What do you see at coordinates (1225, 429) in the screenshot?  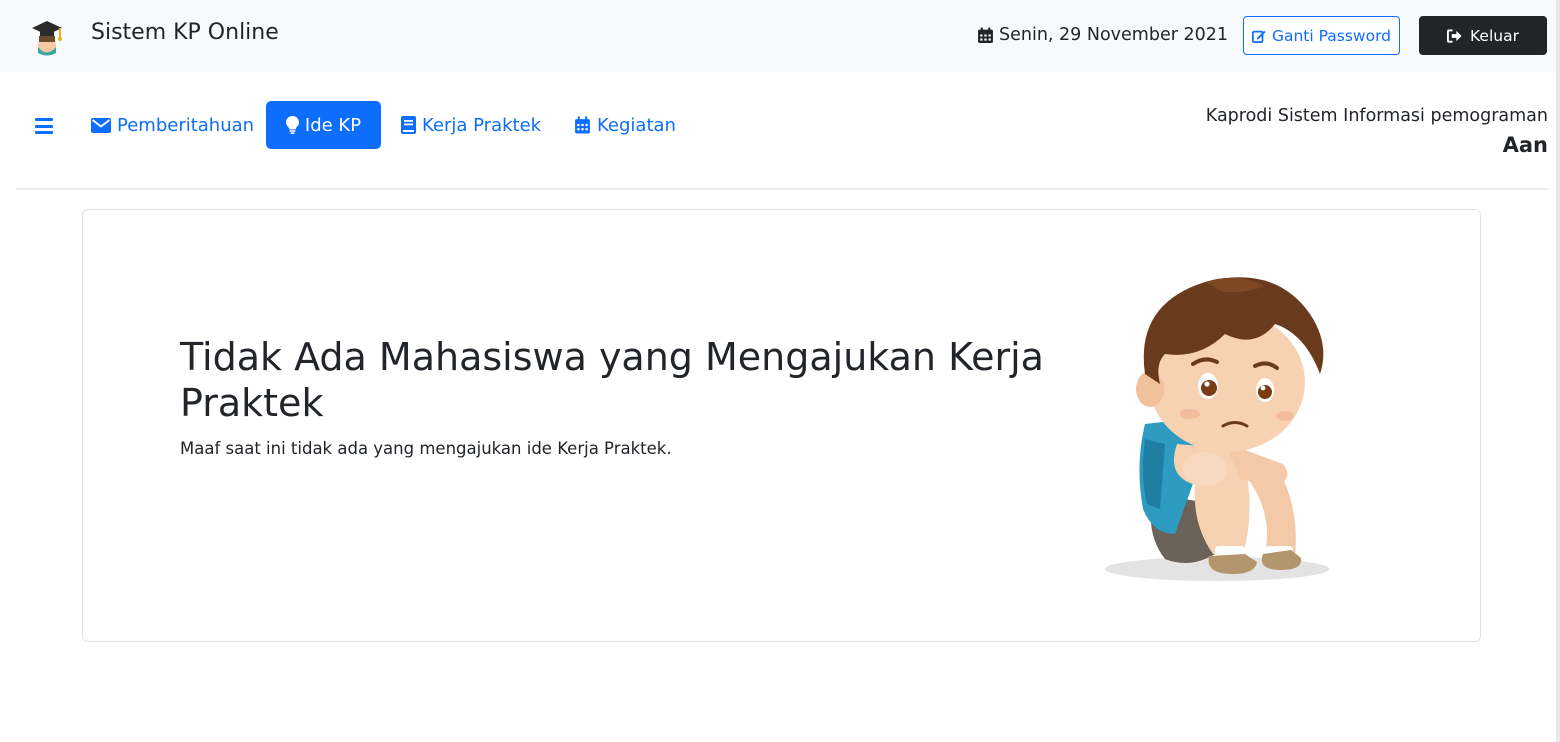 I see `sad-boy-illustration` at bounding box center [1225, 429].